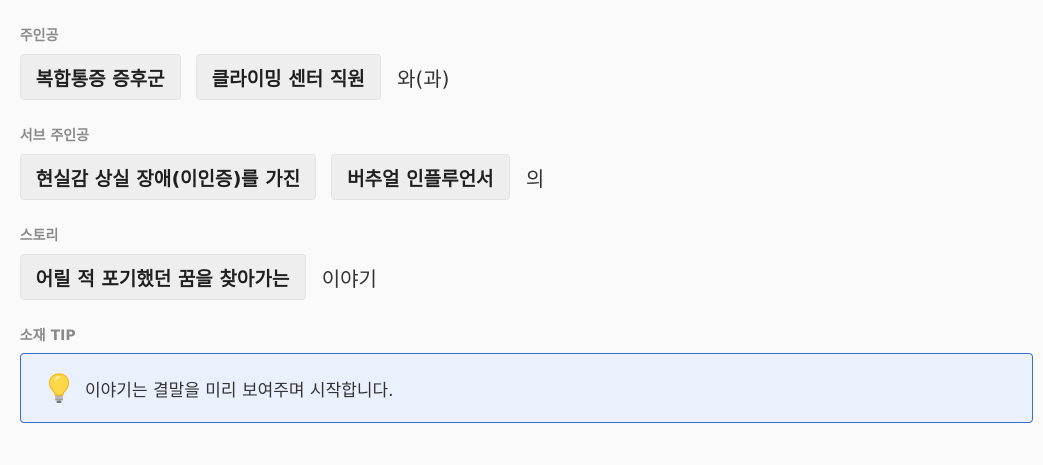 Image resolution: width=1043 pixels, height=465 pixels. Describe the element at coordinates (48, 336) in the screenshot. I see `tip-label: 소재 TIP` at that location.